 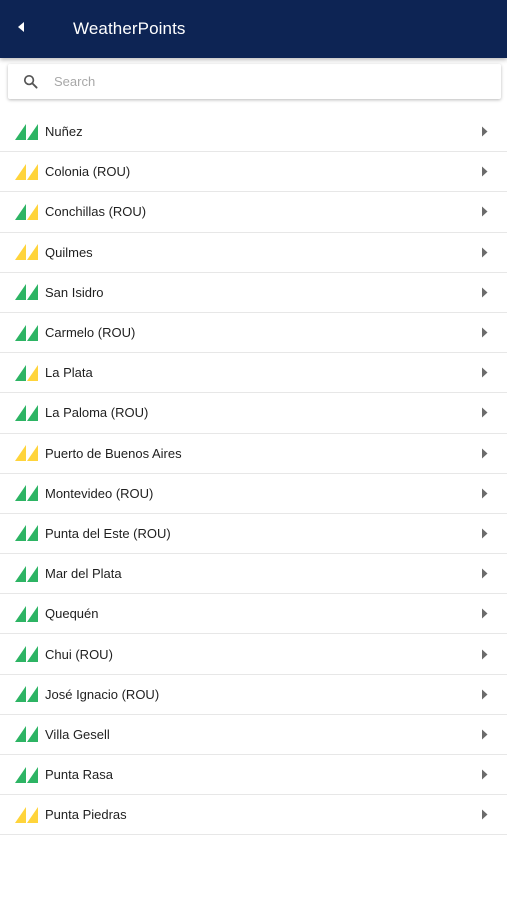 What do you see at coordinates (253, 534) in the screenshot?
I see `location-row: Punta del Este (ROU)` at bounding box center [253, 534].